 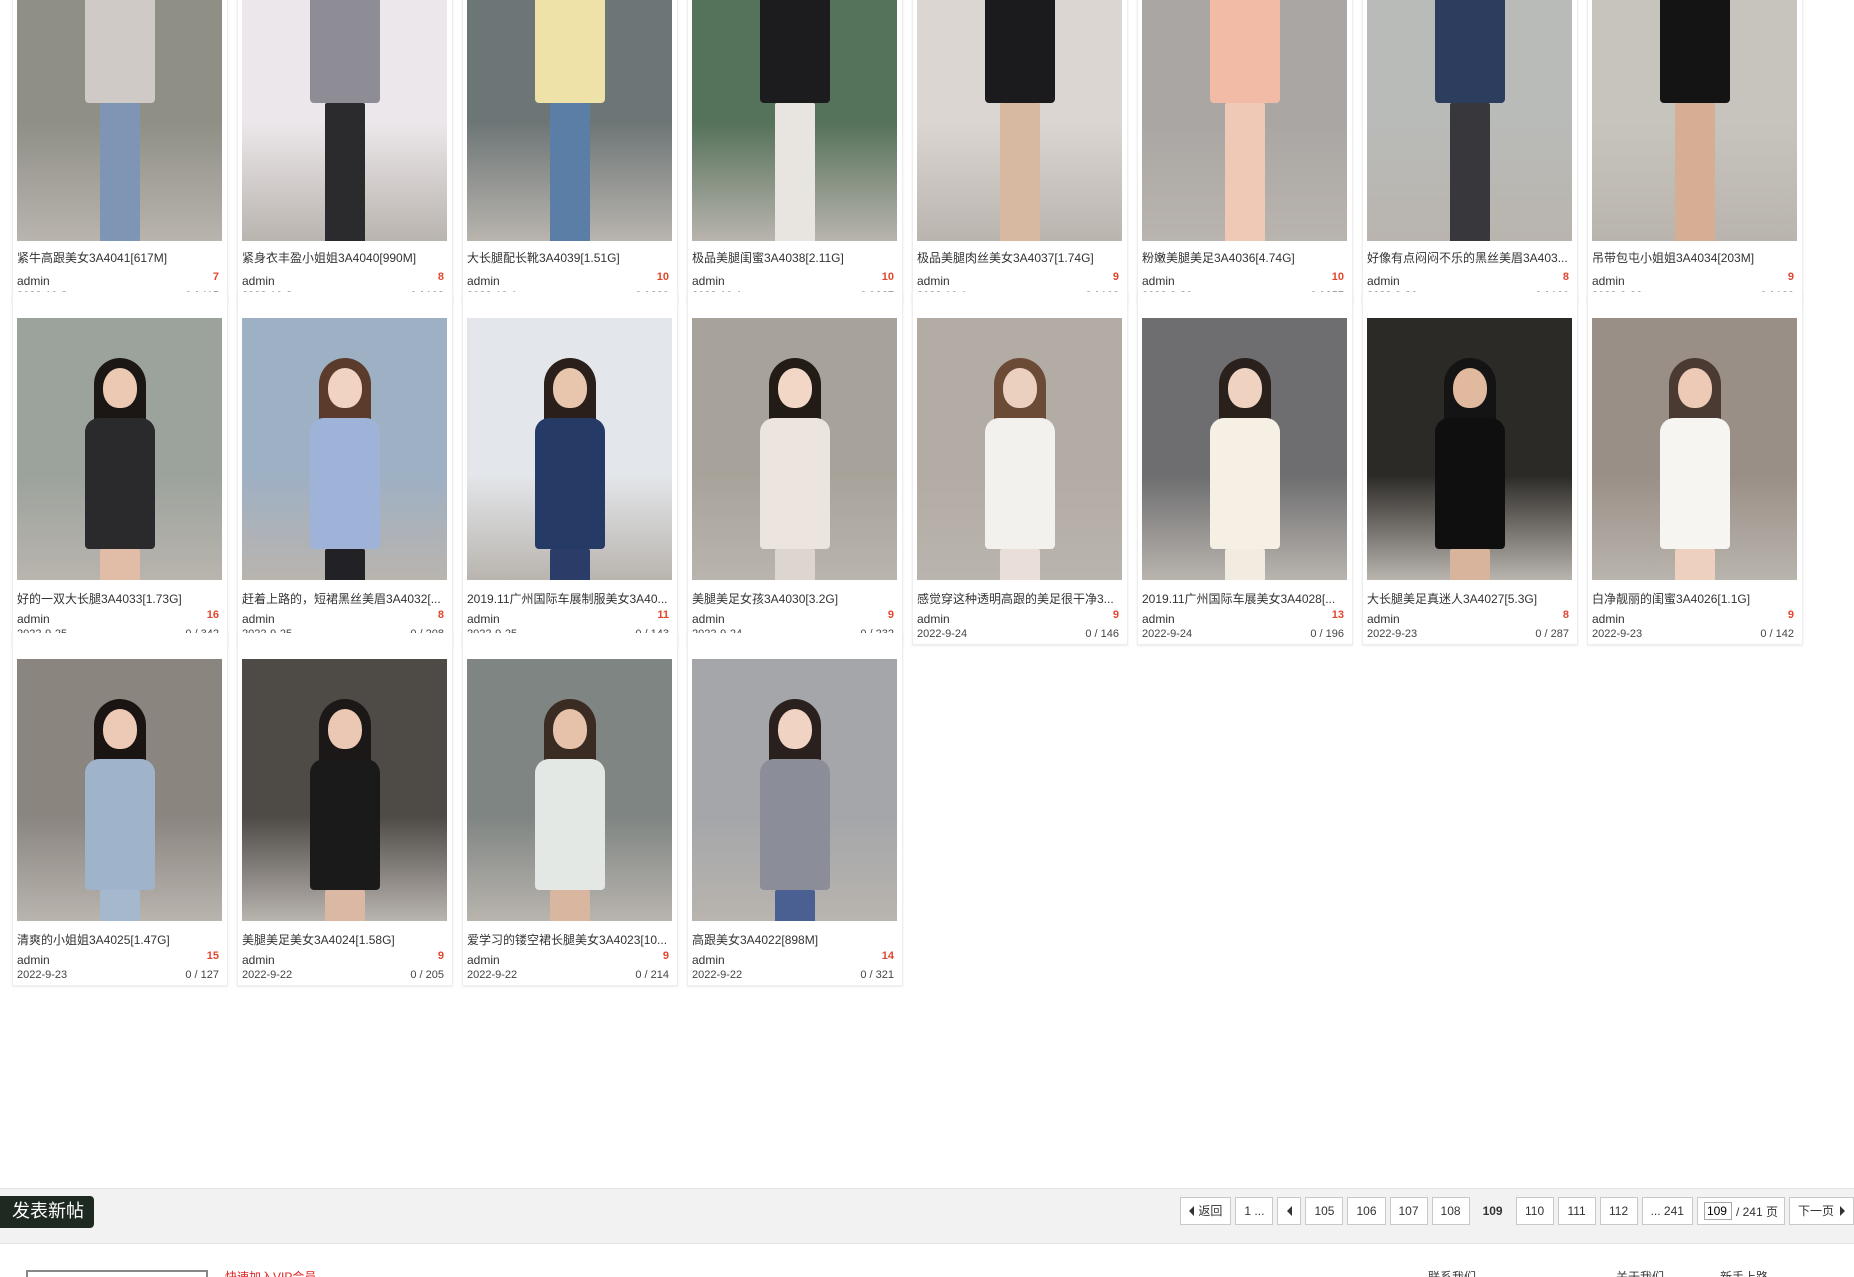 I want to click on post-title: 好的一双大长腿3A4033[1.73G], so click(x=119, y=598).